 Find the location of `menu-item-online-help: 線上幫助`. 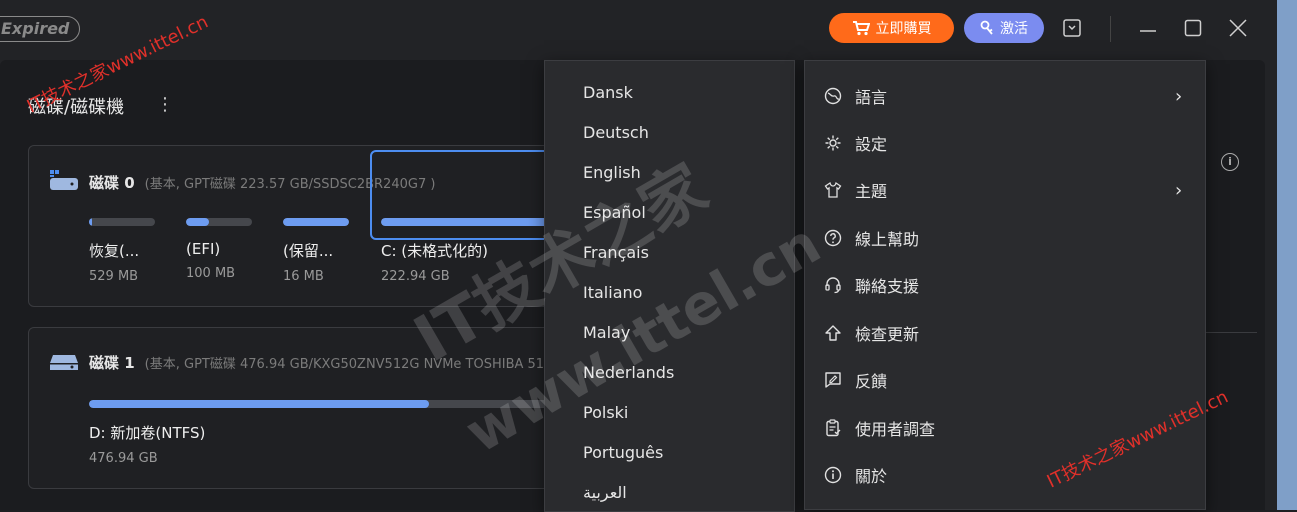

menu-item-online-help: 線上幫助 is located at coordinates (1005, 238).